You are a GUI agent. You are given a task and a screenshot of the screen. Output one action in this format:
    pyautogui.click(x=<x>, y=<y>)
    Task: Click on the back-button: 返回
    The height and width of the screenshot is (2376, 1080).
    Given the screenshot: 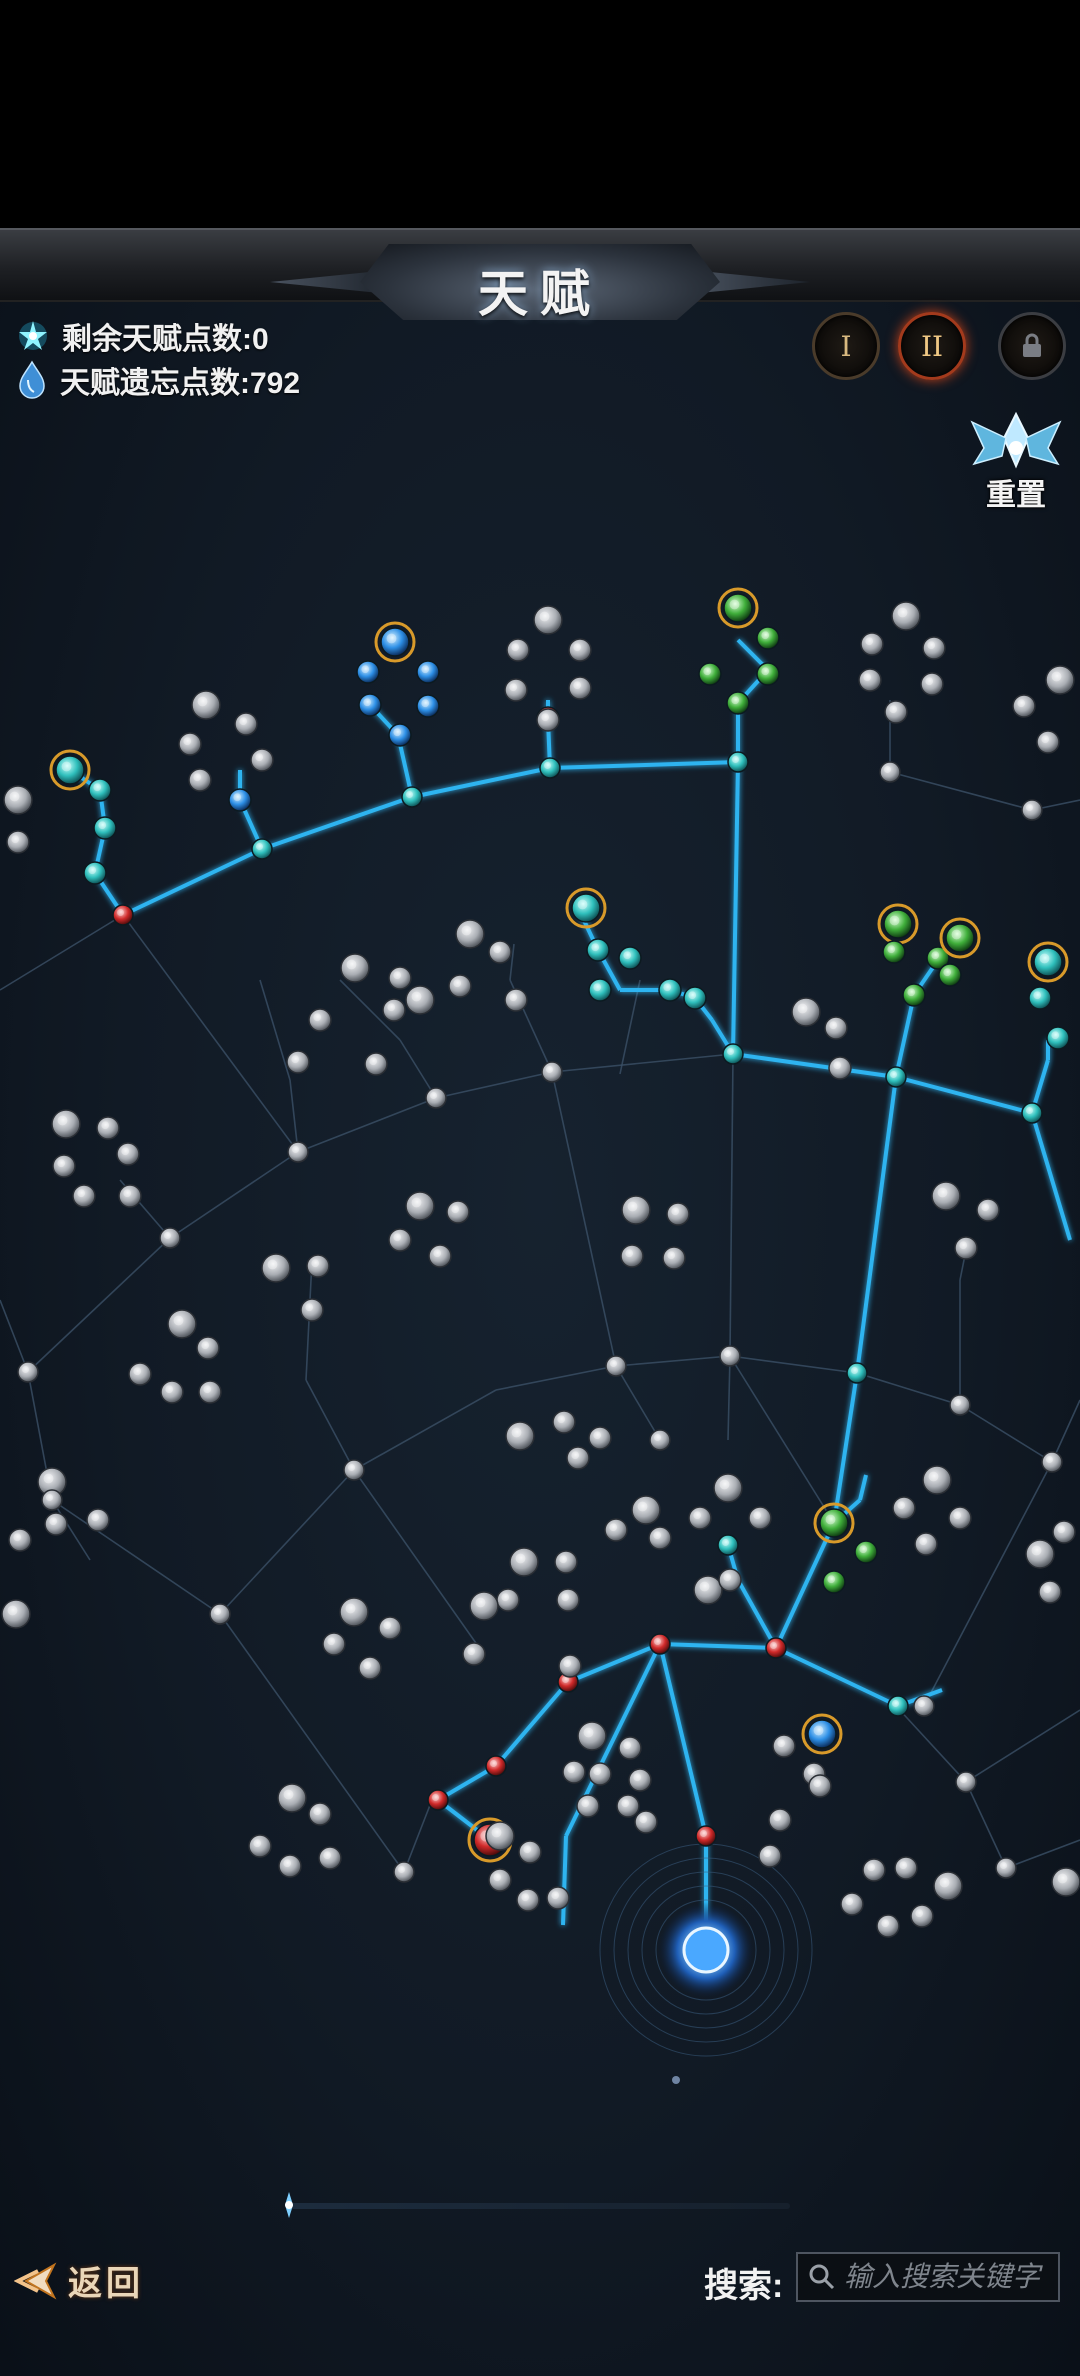 What is the action you would take?
    pyautogui.click(x=79, y=2280)
    